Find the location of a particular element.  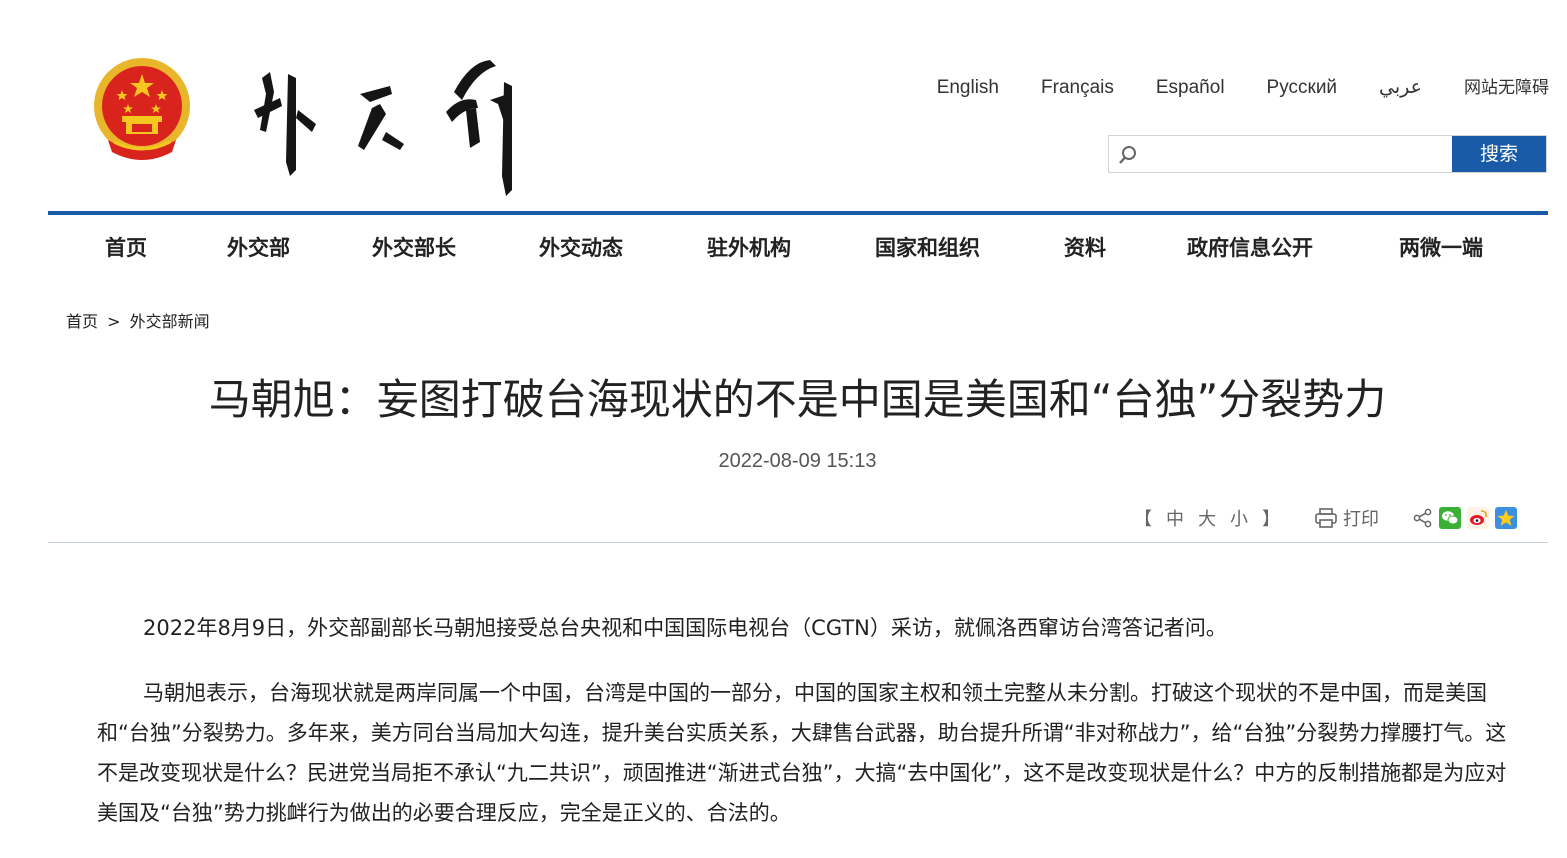

font-size-control: 【 中 大 小 】 is located at coordinates (1207, 518).